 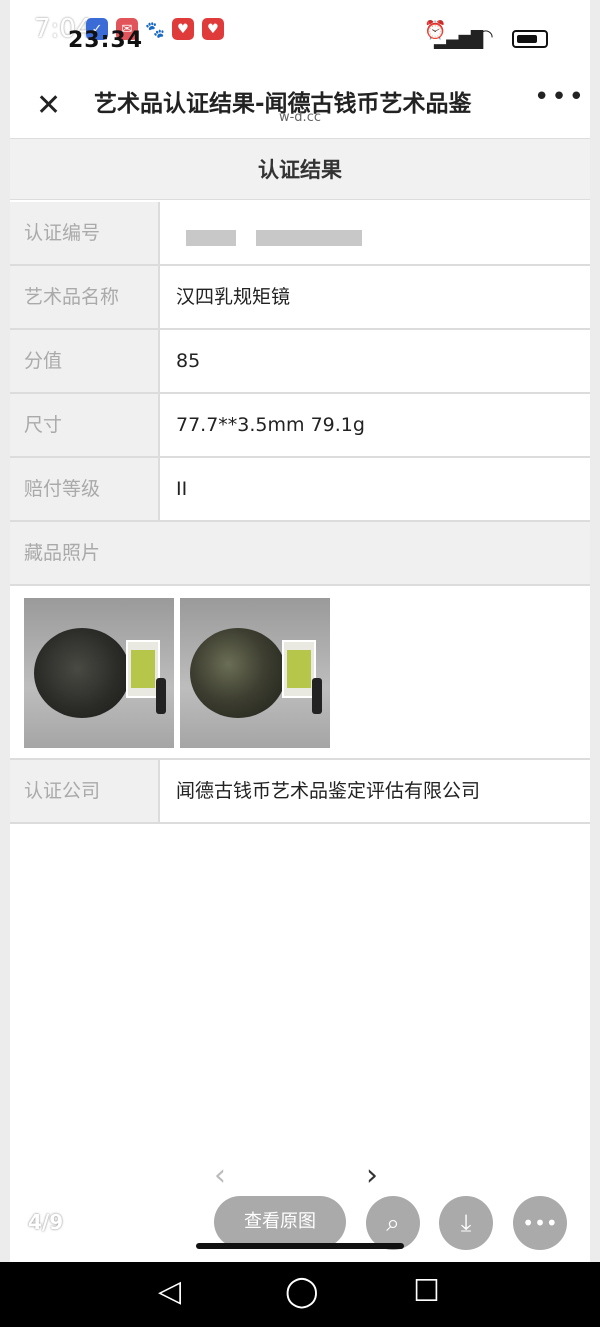 I want to click on app-notification-icon: ♥, so click(x=183, y=29).